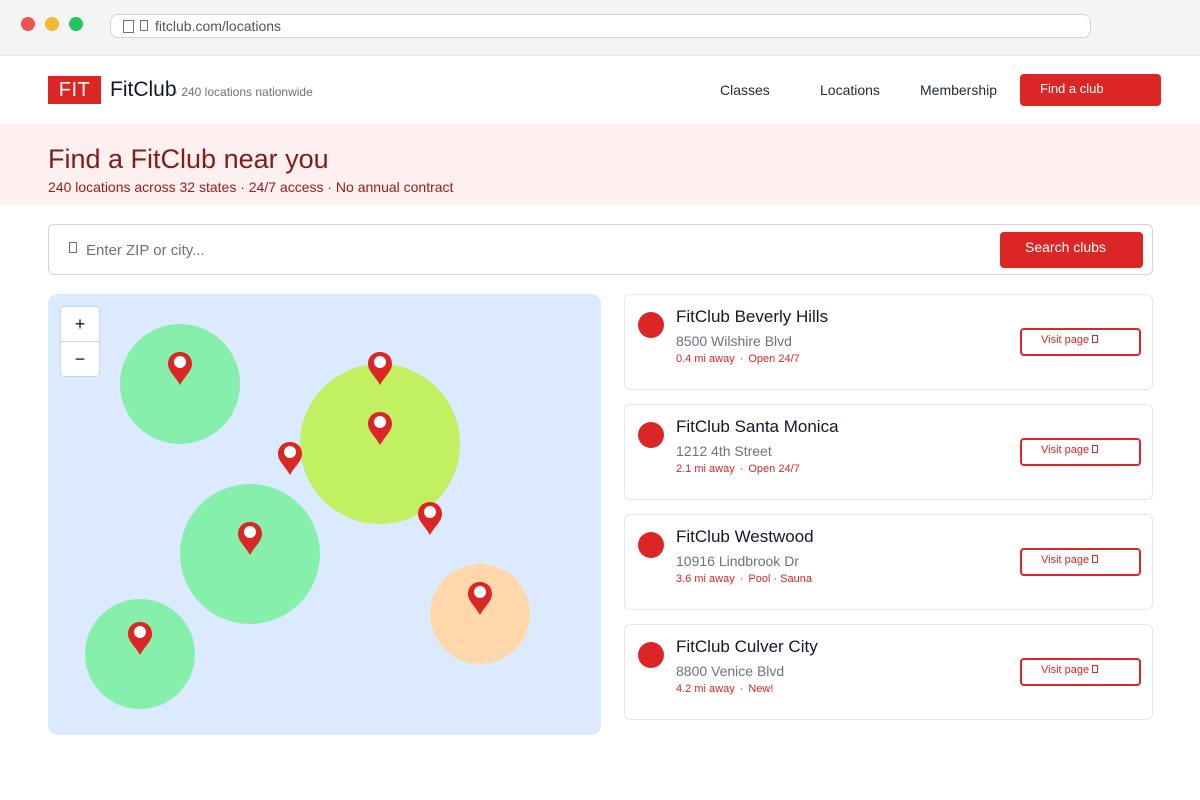  Describe the element at coordinates (128, 26) in the screenshot. I see `page-icon` at that location.